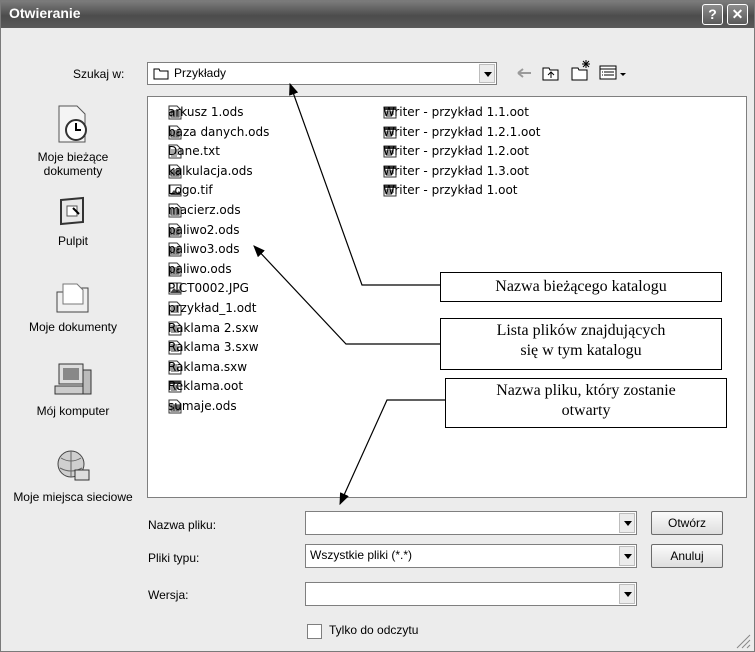 This screenshot has height=652, width=755. What do you see at coordinates (364, 184) in the screenshot?
I see `arrow-current-folder` at bounding box center [364, 184].